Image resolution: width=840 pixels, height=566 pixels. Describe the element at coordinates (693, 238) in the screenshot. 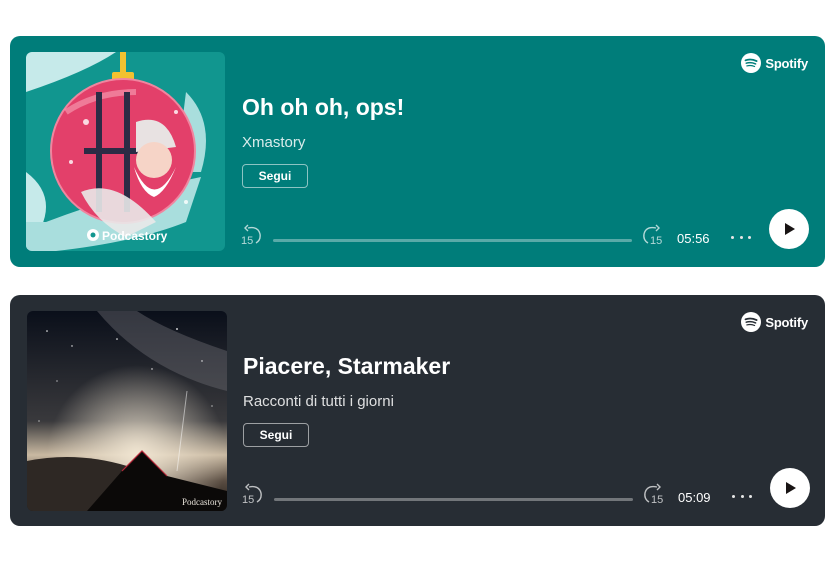

I see `episode-duration: 05:56` at that location.